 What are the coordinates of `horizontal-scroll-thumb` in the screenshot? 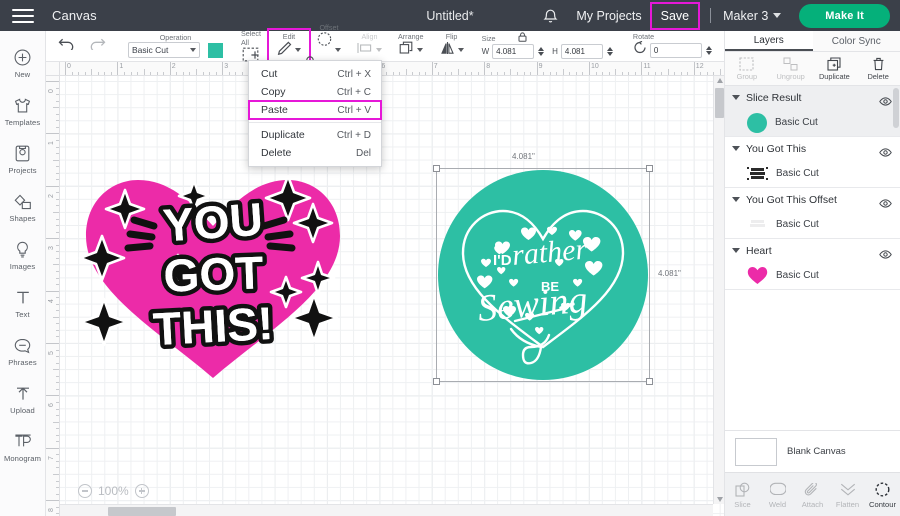 It's located at (142, 511).